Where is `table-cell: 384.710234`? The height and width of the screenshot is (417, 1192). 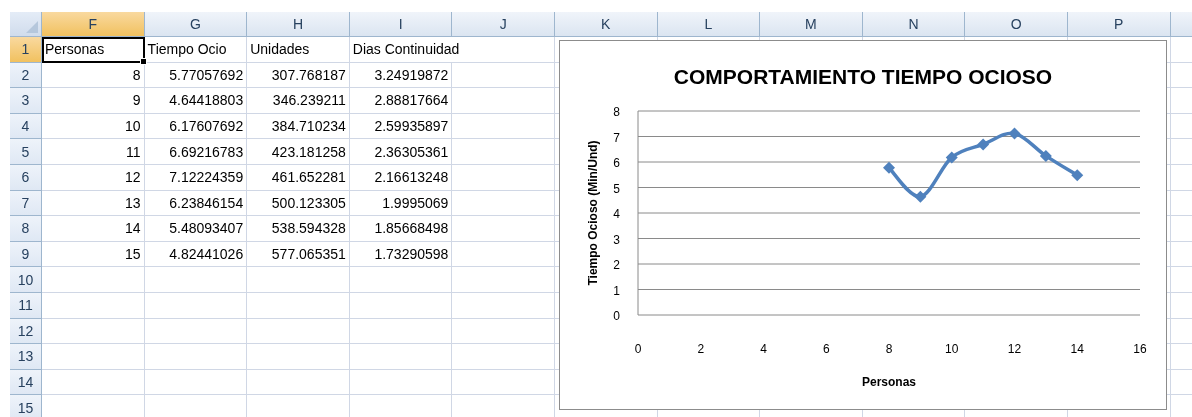 table-cell: 384.710234 is located at coordinates (298, 126).